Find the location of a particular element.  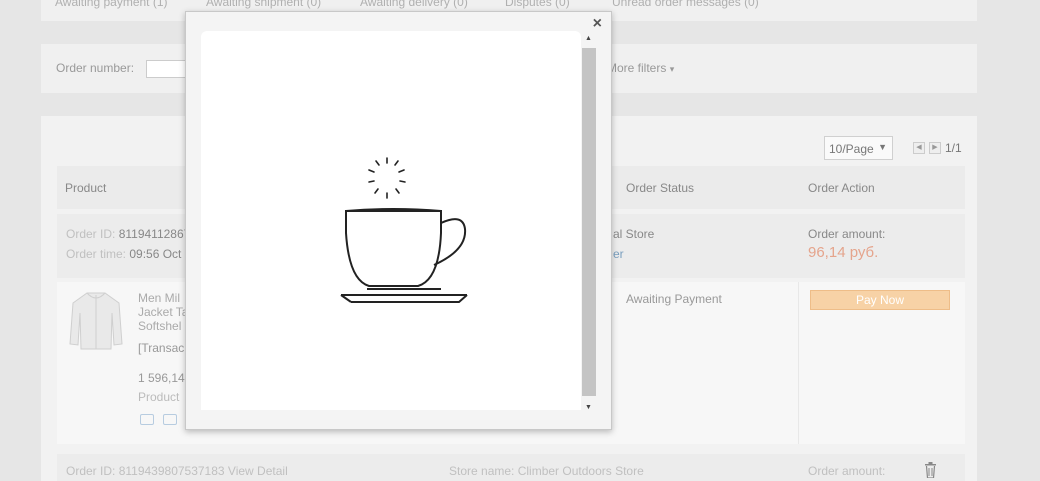

scroll-thumb is located at coordinates (589, 222).